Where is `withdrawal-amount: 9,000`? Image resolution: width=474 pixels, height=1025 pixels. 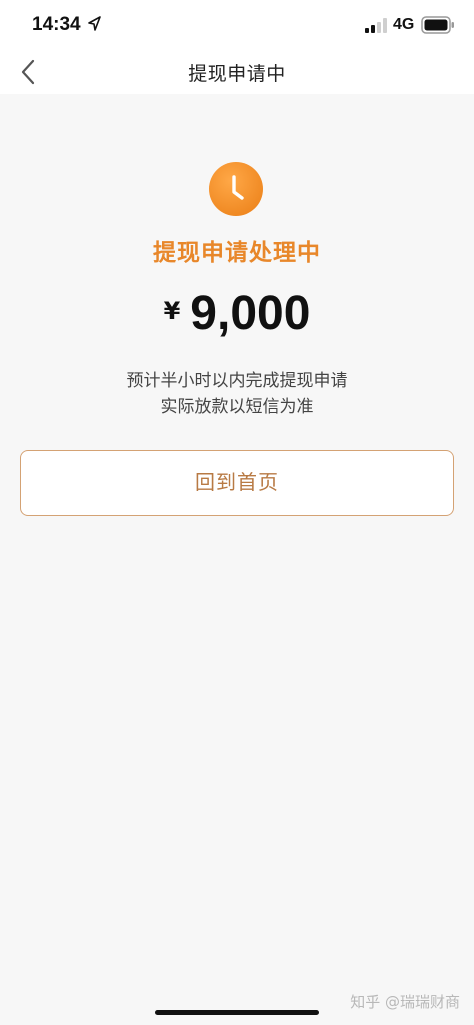
withdrawal-amount: 9,000 is located at coordinates (250, 313).